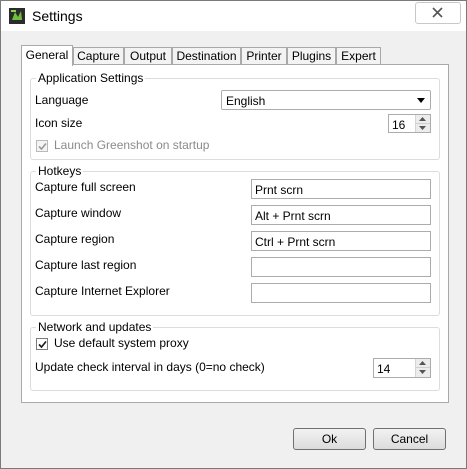  I want to click on language-label: Language, so click(62, 100).